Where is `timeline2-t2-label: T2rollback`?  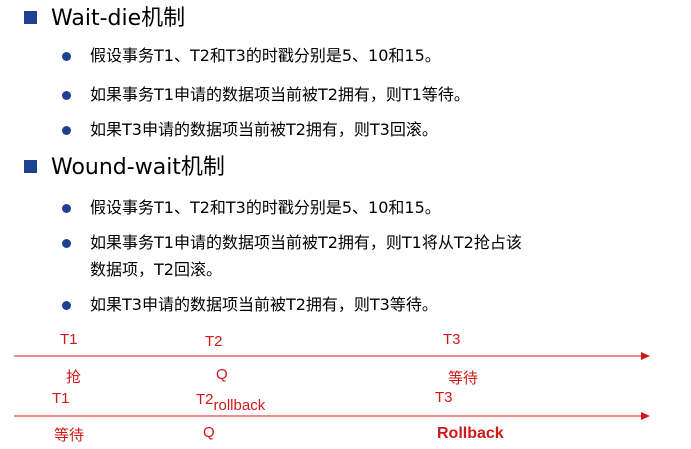 timeline2-t2-label: T2rollback is located at coordinates (230, 402).